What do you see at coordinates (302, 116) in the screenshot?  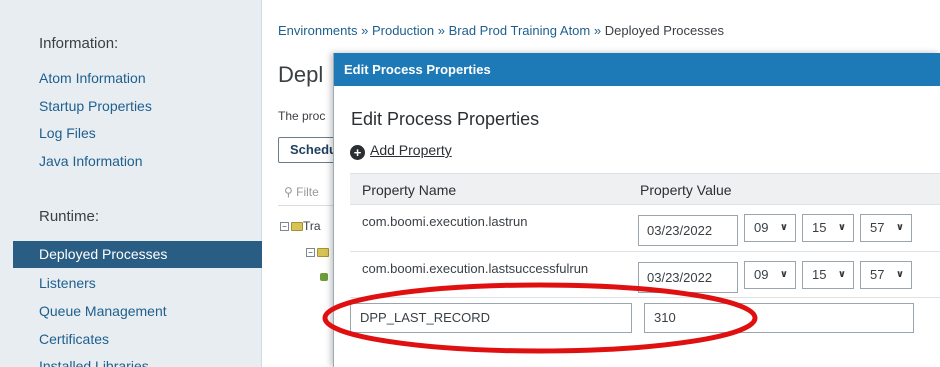 I see `page-description: The proc` at bounding box center [302, 116].